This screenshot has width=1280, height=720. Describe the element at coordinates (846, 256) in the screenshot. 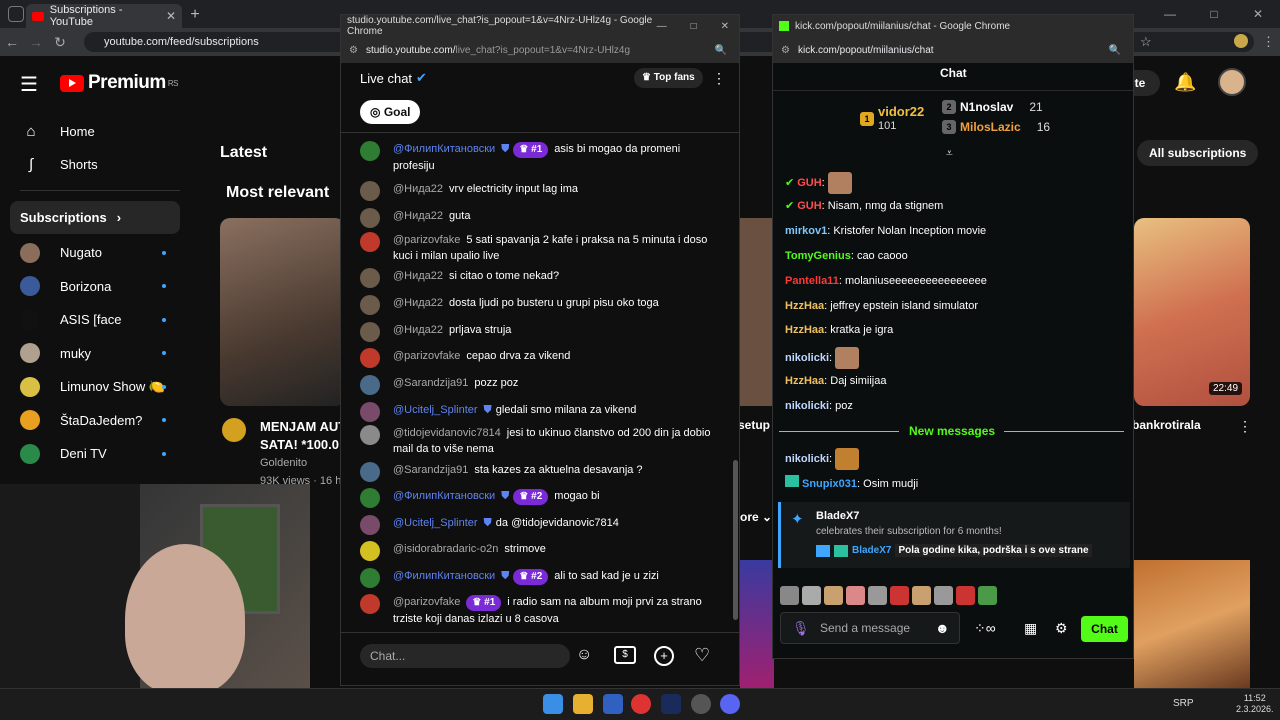

I see `kick-message: TomyGenius: cao caooo` at that location.